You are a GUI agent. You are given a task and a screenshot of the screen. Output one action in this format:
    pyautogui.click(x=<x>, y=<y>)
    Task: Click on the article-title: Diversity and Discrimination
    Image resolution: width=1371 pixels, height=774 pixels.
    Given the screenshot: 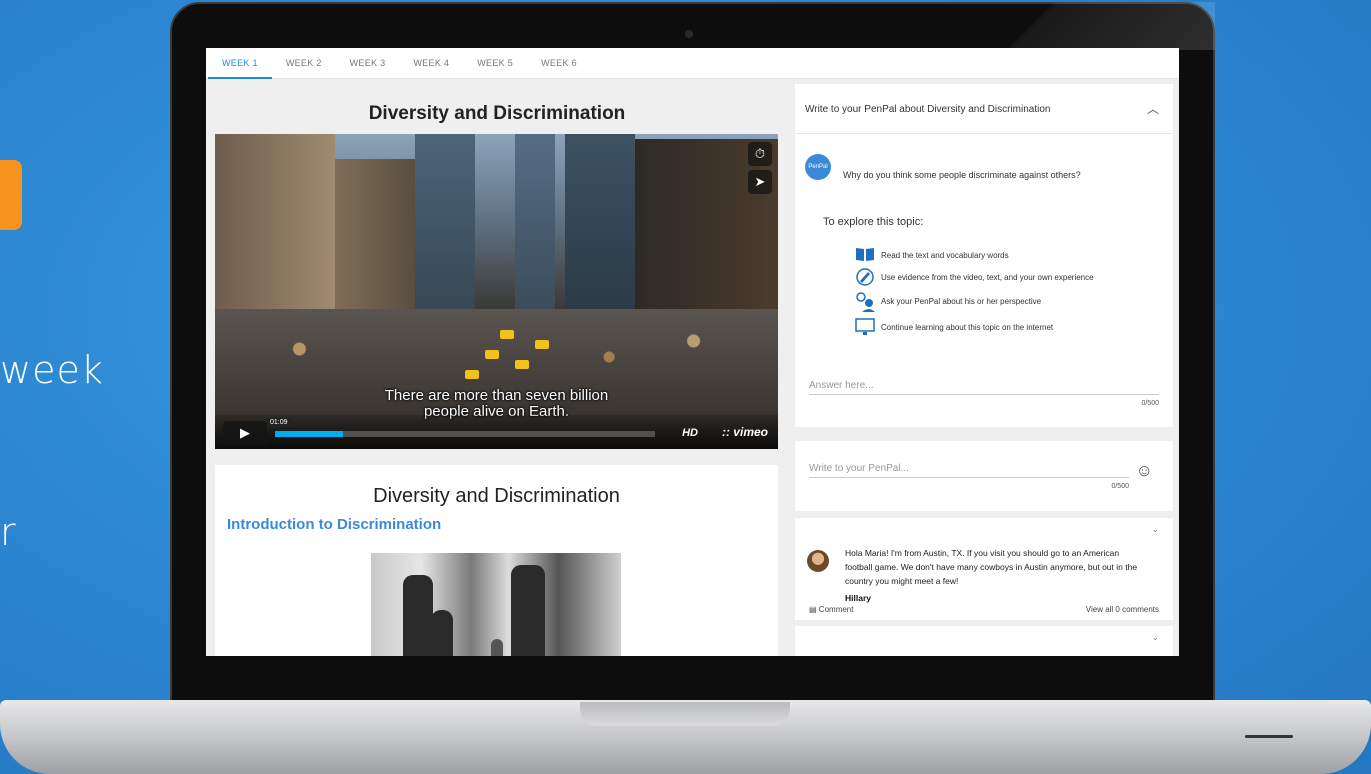 What is the action you would take?
    pyautogui.click(x=496, y=496)
    